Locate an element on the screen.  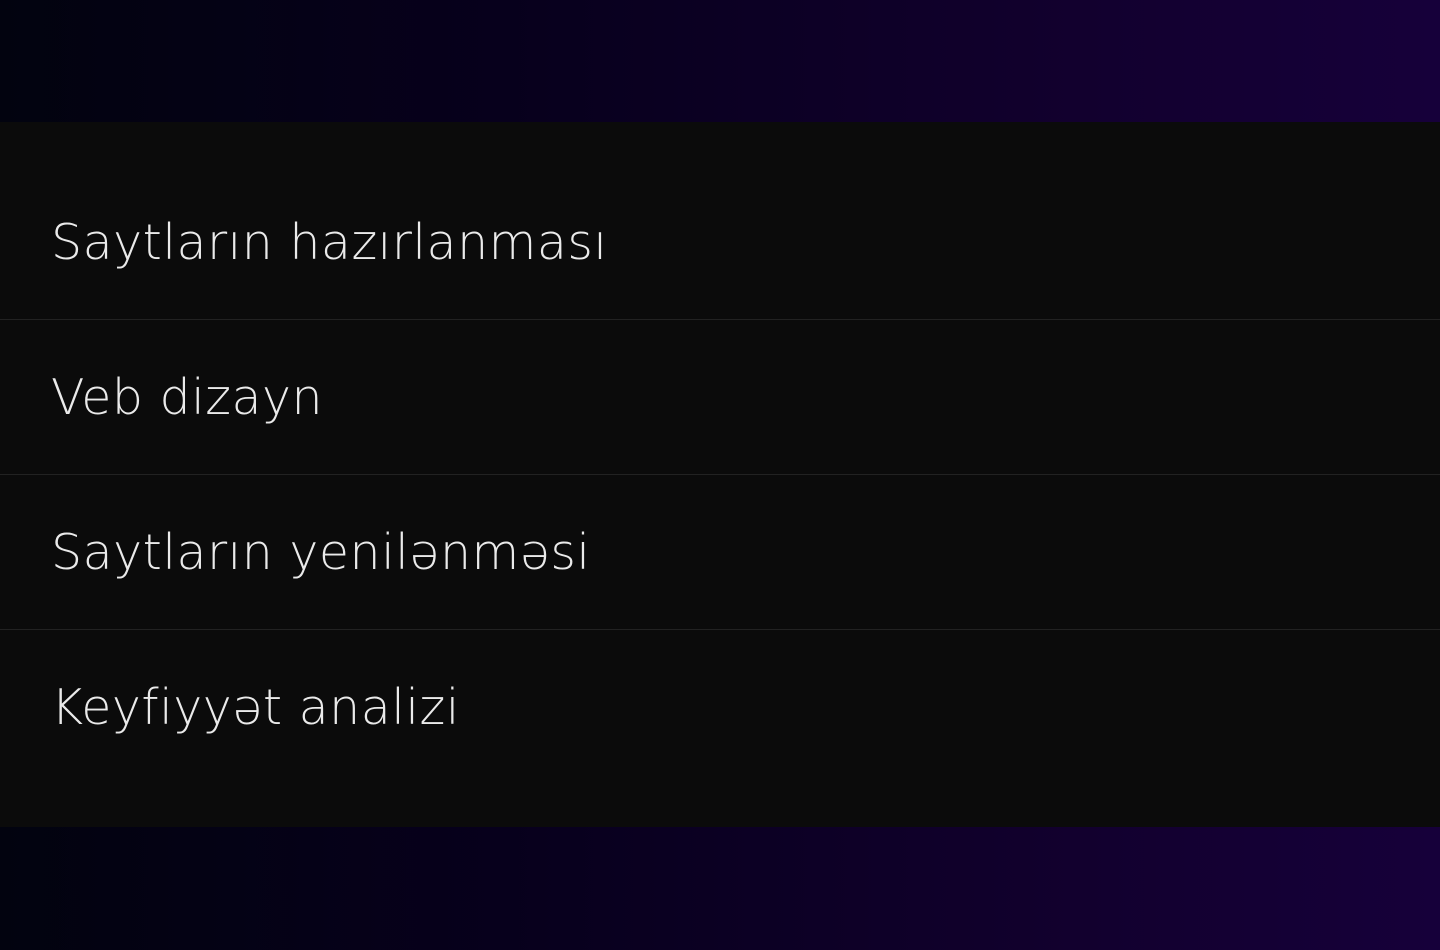
menu-item-label: Veb dizayn is located at coordinates (187, 397).